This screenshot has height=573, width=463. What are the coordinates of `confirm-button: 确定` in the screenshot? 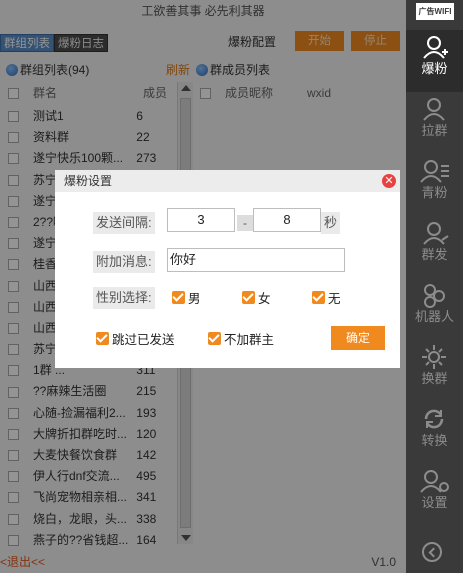 It's located at (358, 338).